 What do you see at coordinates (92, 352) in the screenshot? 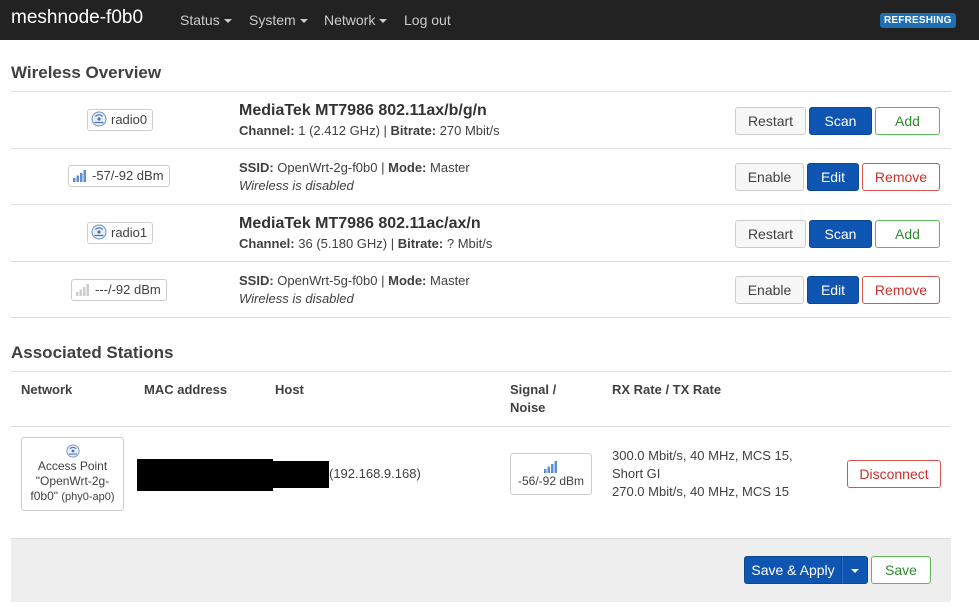
I see `associated-stations-title: Associated Stations` at bounding box center [92, 352].